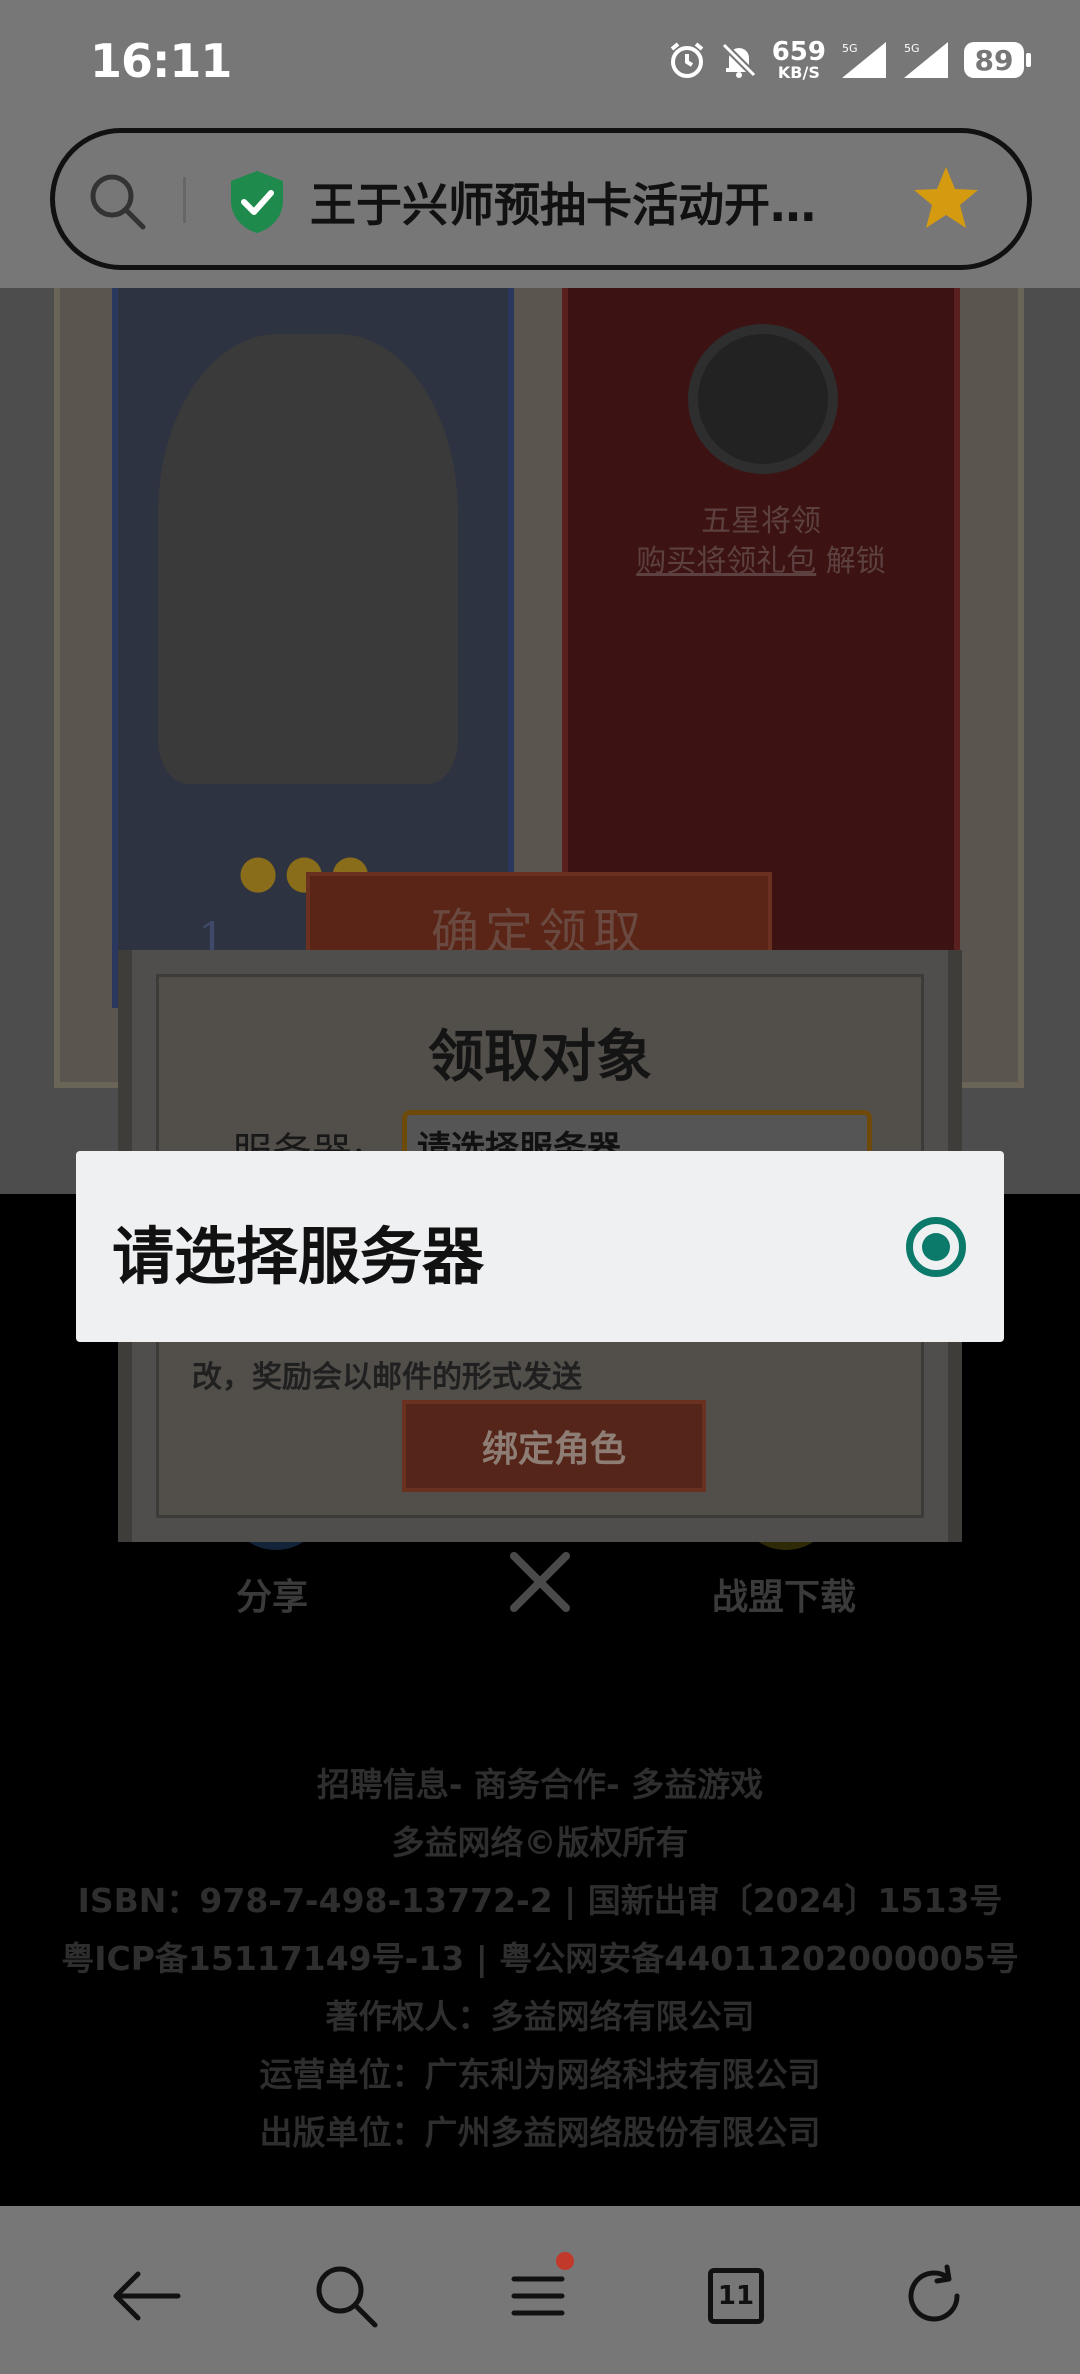 The width and height of the screenshot is (1080, 2374). Describe the element at coordinates (298, 1251) in the screenshot. I see `server-option-label: 请选择服务器` at that location.